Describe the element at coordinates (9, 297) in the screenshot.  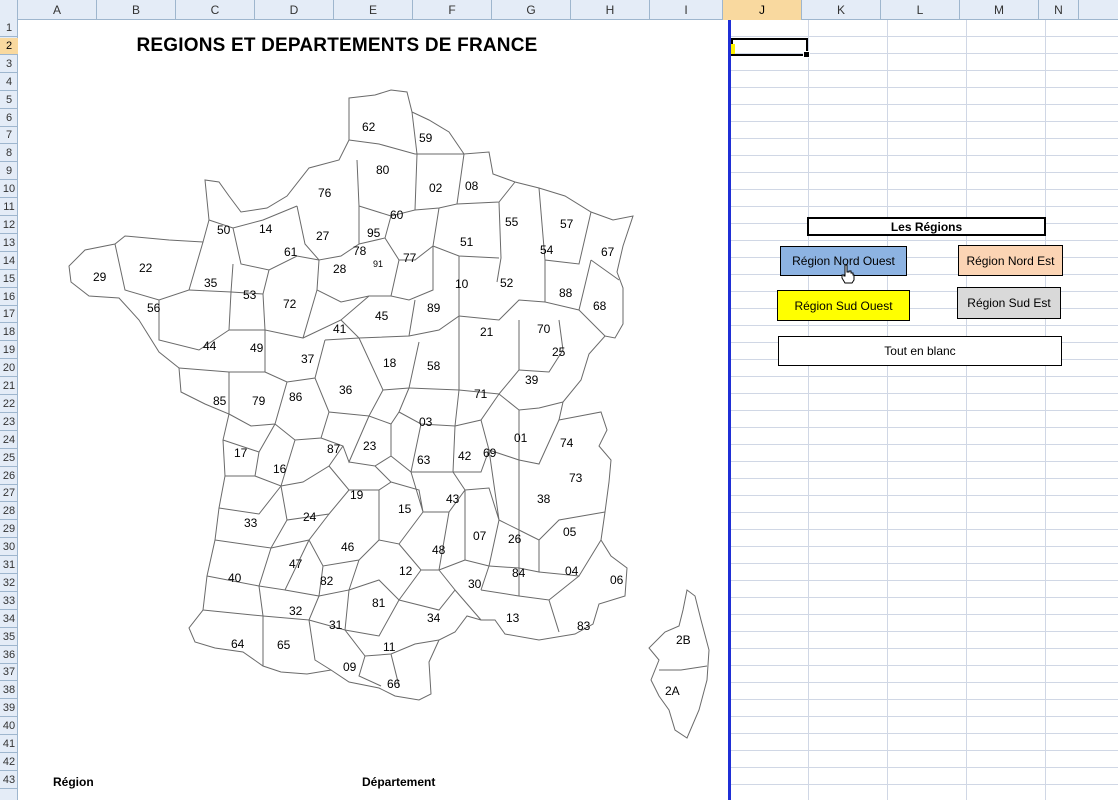
I see `row-header-16: 16` at that location.